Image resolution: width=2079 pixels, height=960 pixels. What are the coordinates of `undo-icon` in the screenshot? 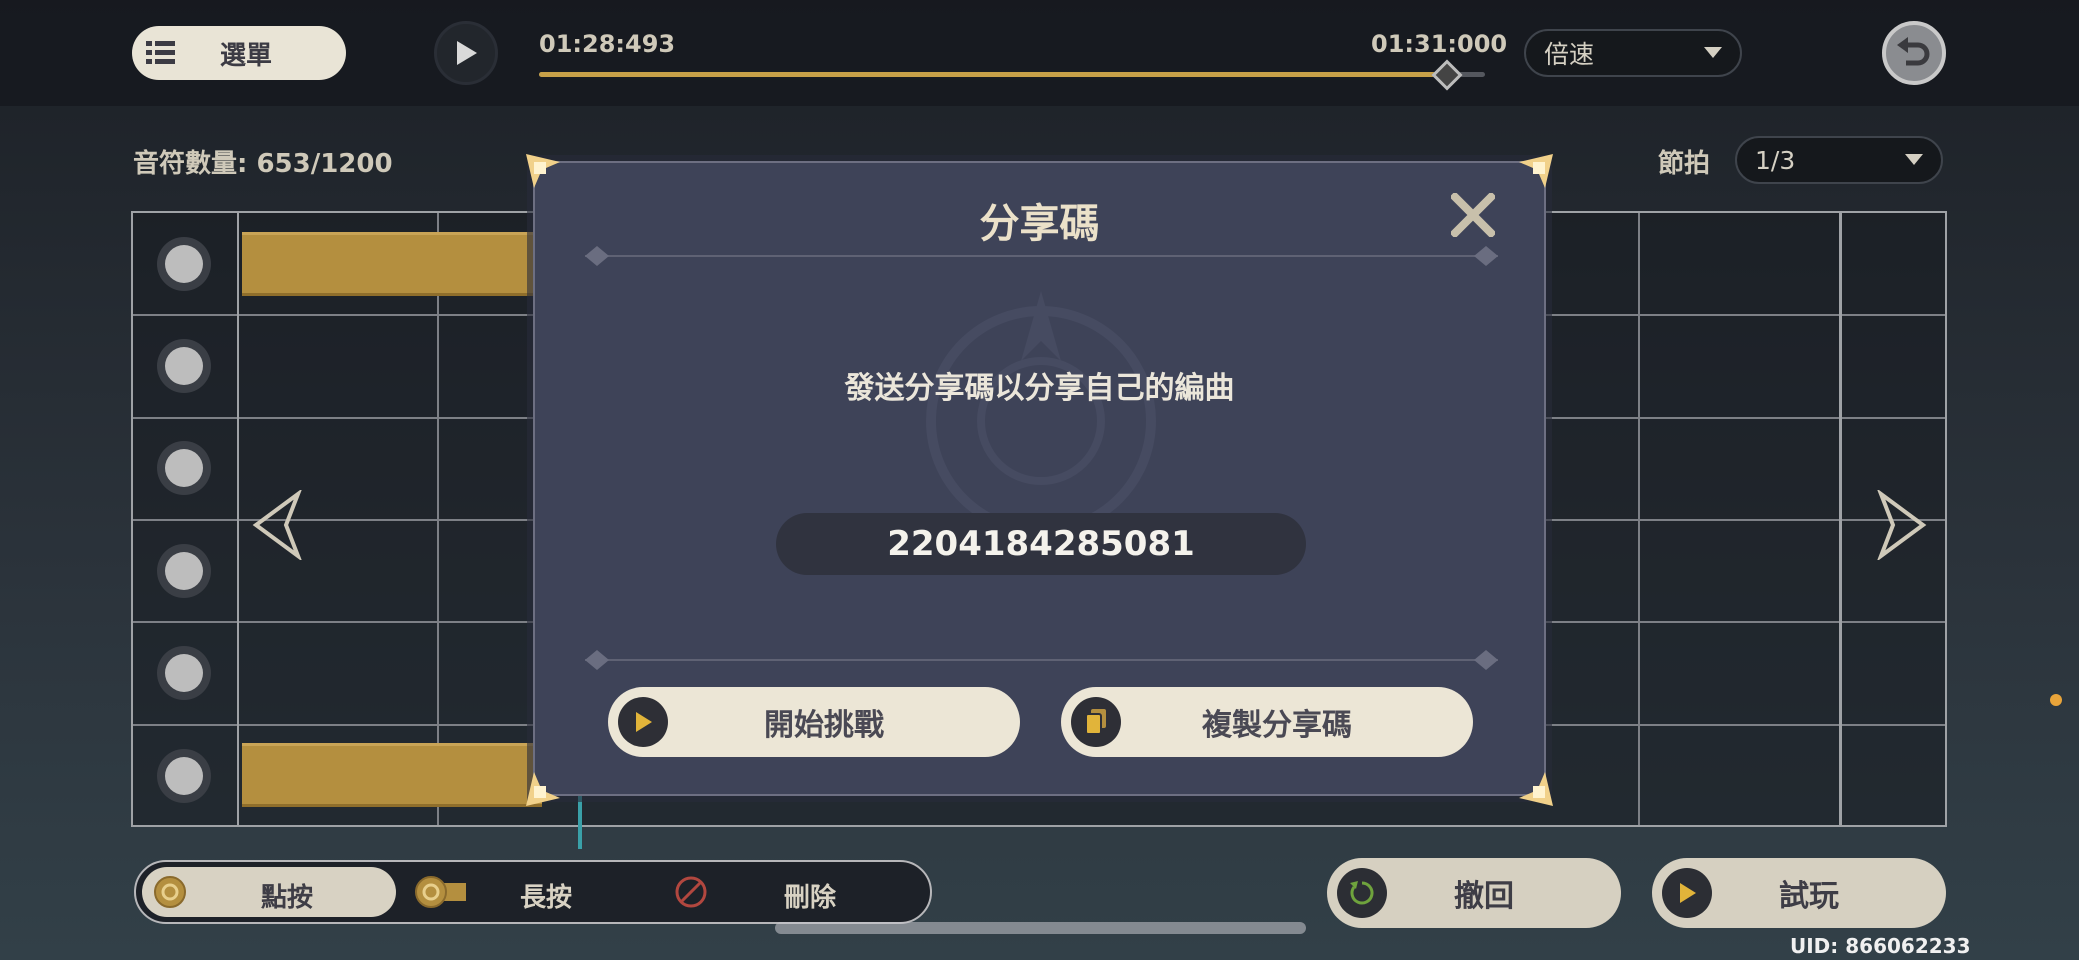 It's located at (1362, 893).